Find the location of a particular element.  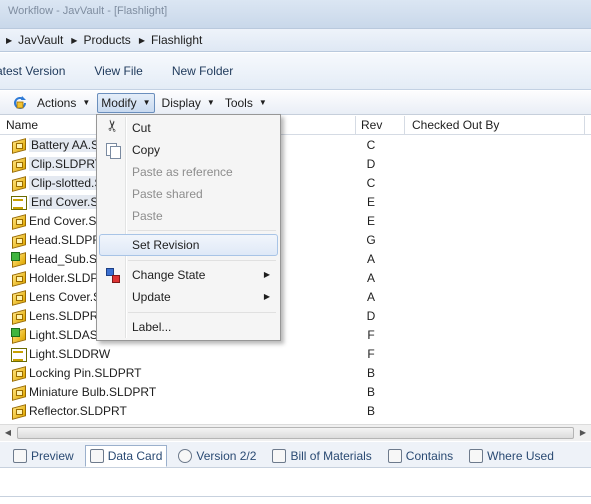

list-item: Light.SLDDRW F is located at coordinates (295, 354).